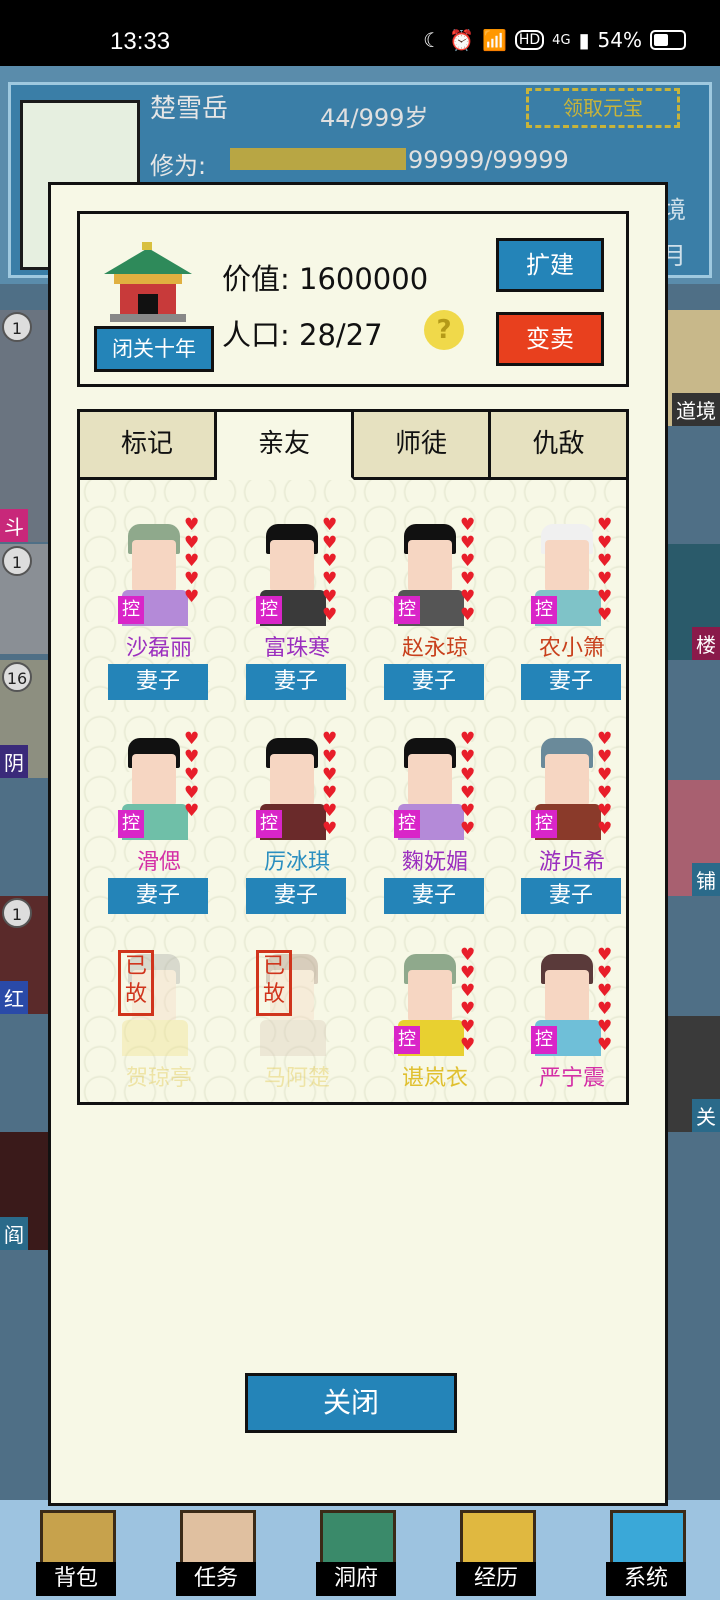 Image resolution: width=720 pixels, height=1600 pixels. Describe the element at coordinates (14, 1233) in the screenshot. I see `tile-label: 阎` at that location.